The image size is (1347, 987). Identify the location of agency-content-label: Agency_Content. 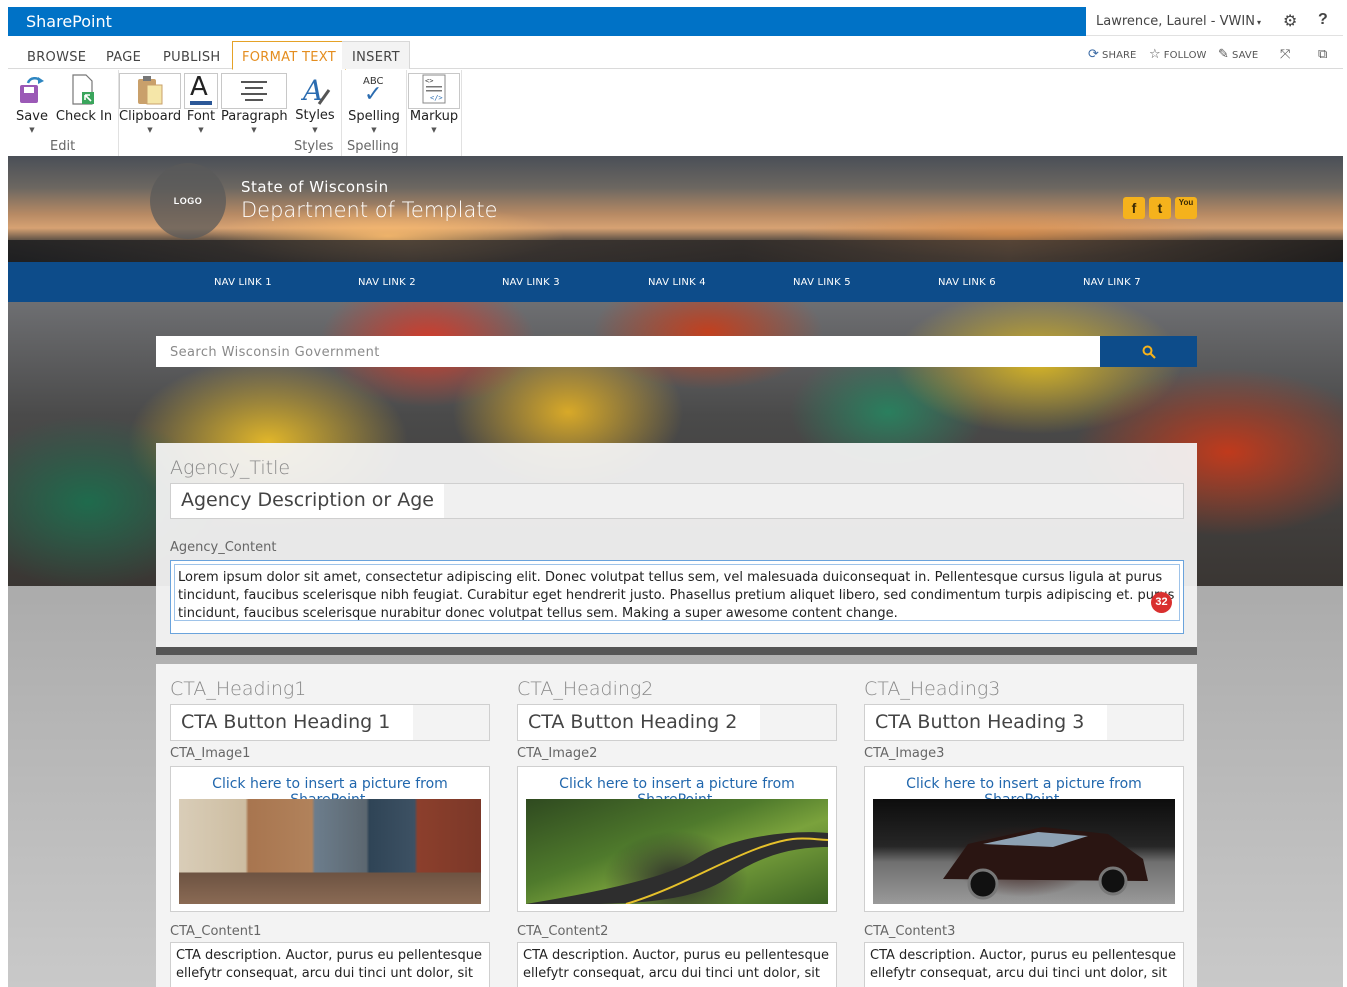
(223, 547).